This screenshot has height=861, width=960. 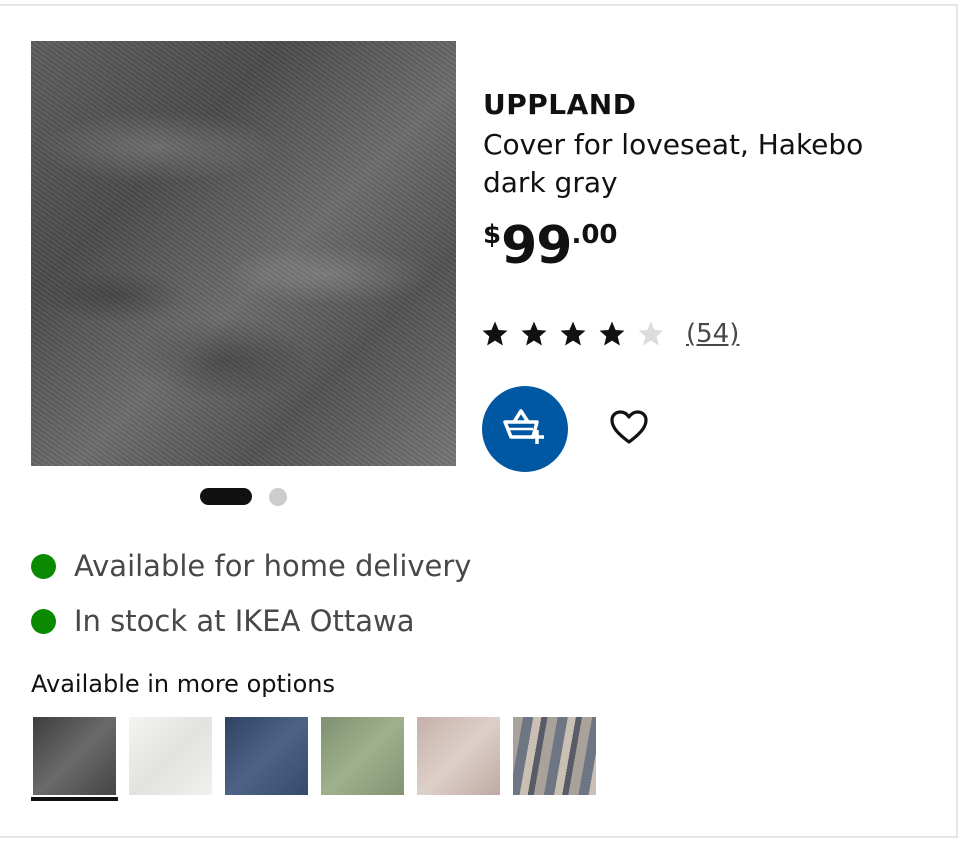 I want to click on add-to-cart-button, so click(x=525, y=429).